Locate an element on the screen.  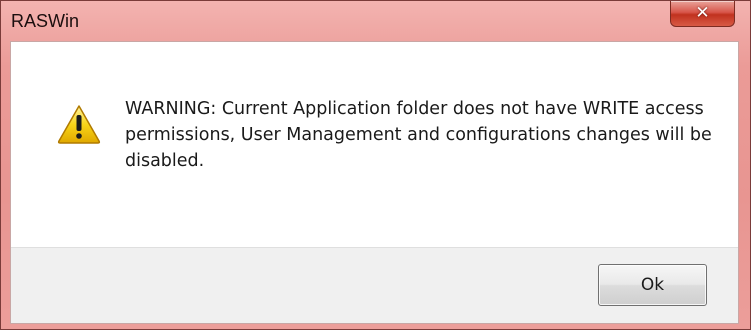
close-icon: ✕ is located at coordinates (702, 13).